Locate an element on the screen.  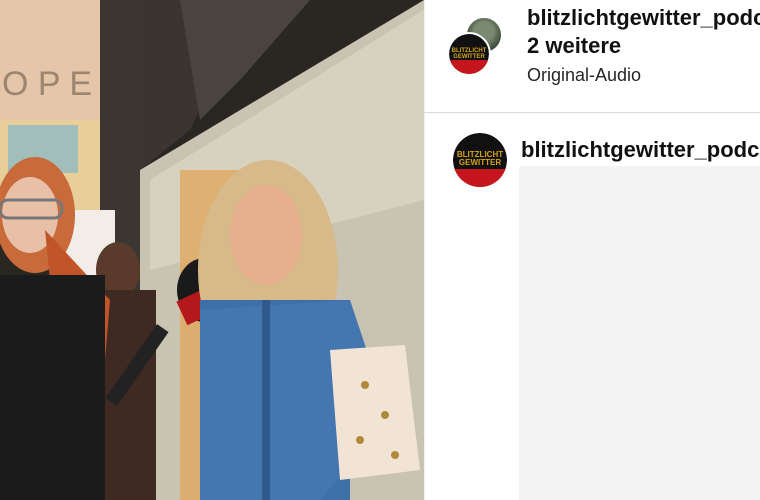
audio-link: Original-Audio is located at coordinates (643, 75).